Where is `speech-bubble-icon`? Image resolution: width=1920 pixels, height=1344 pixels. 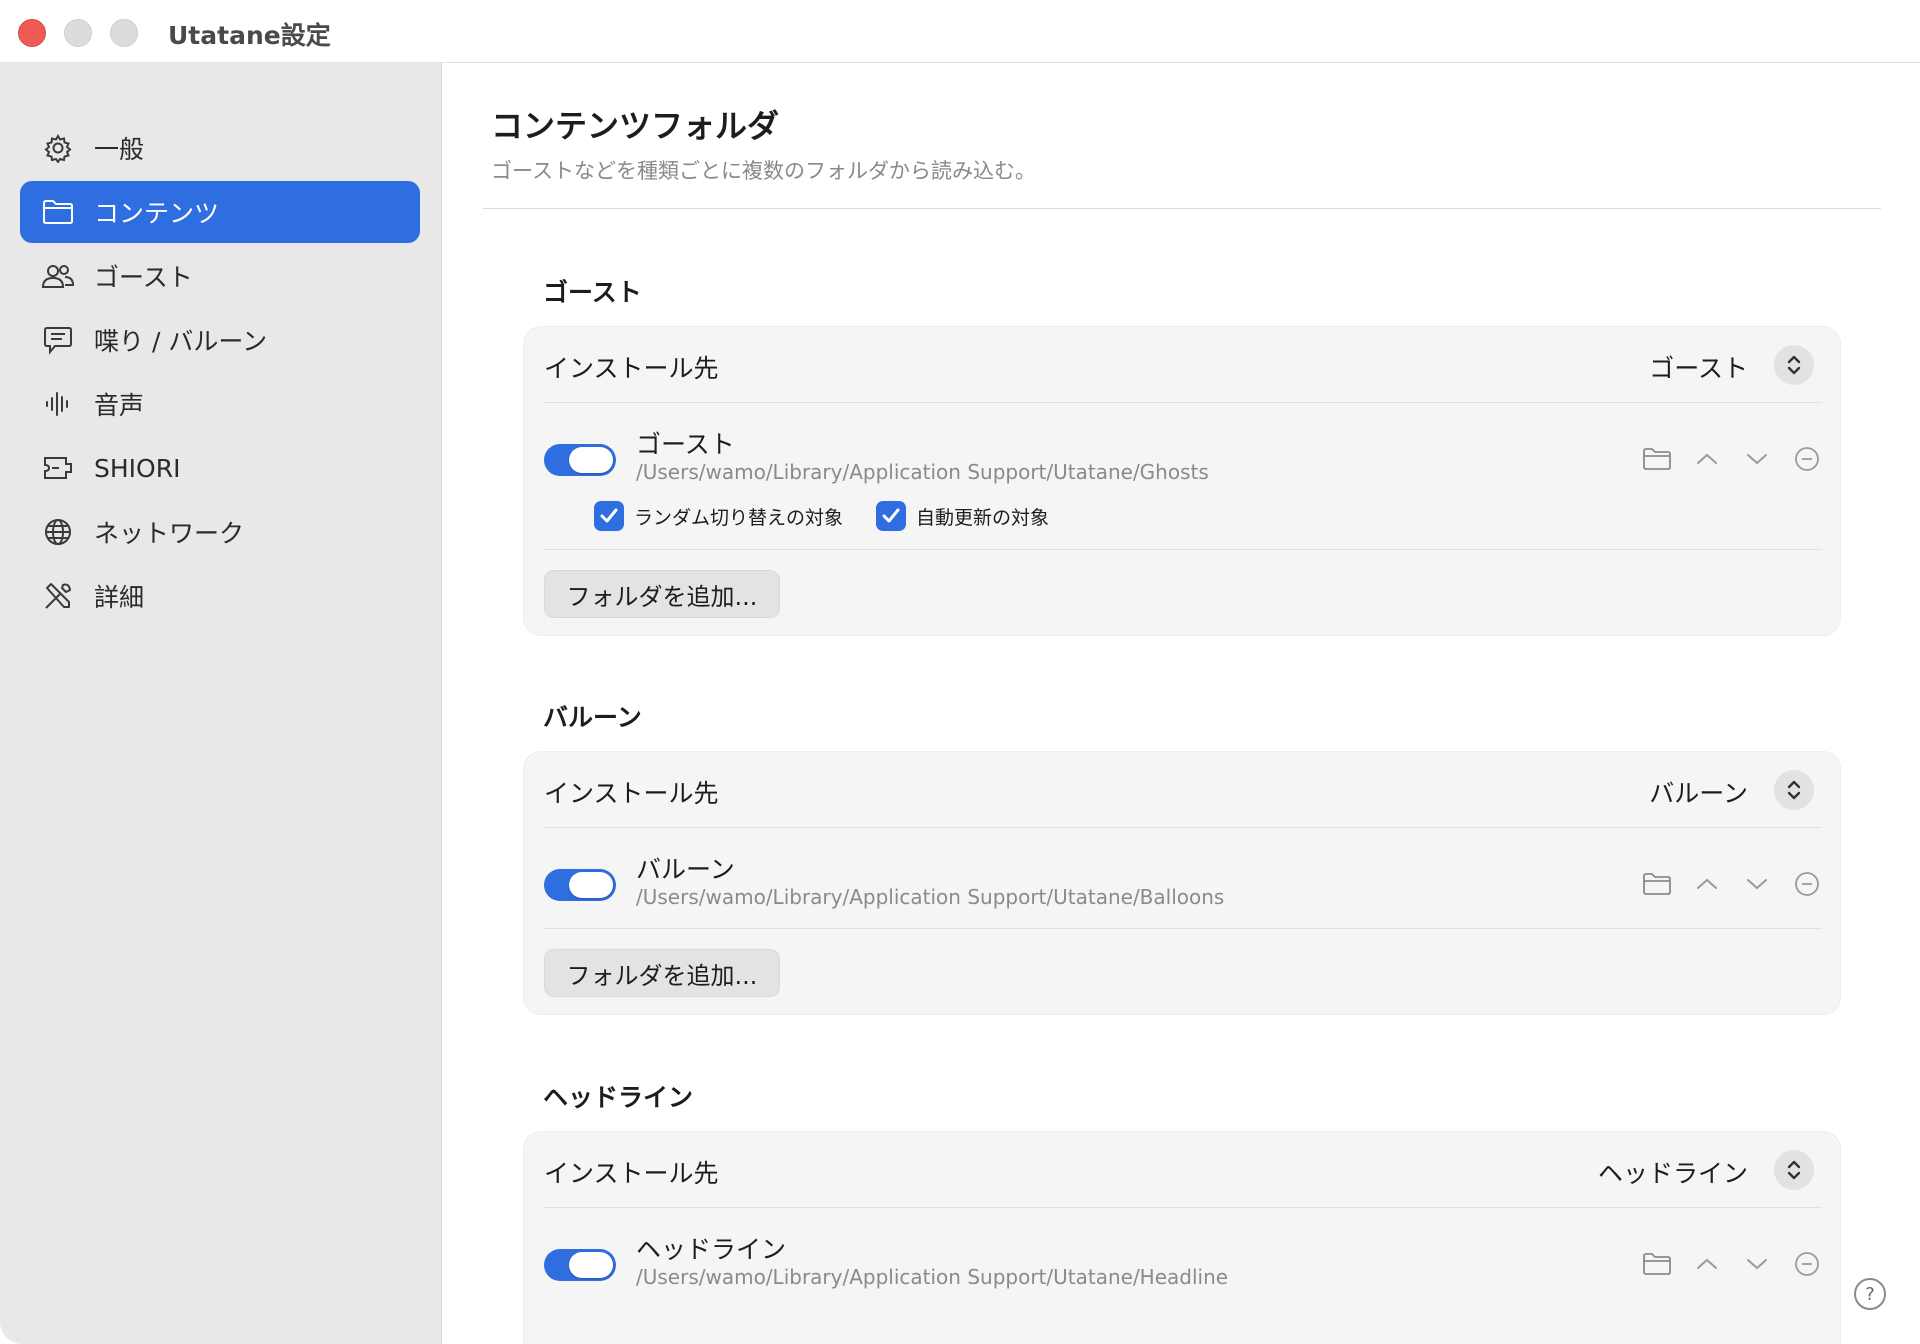 speech-bubble-icon is located at coordinates (58, 340).